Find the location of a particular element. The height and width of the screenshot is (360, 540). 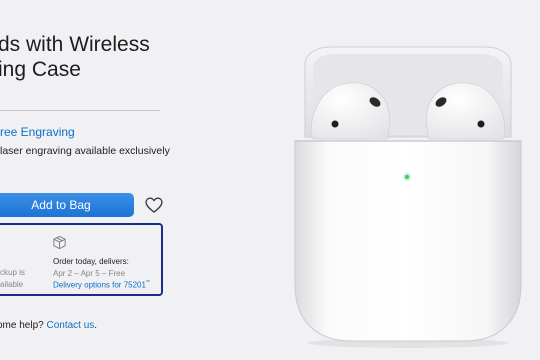

help-prefix: ome help? is located at coordinates (22, 325).